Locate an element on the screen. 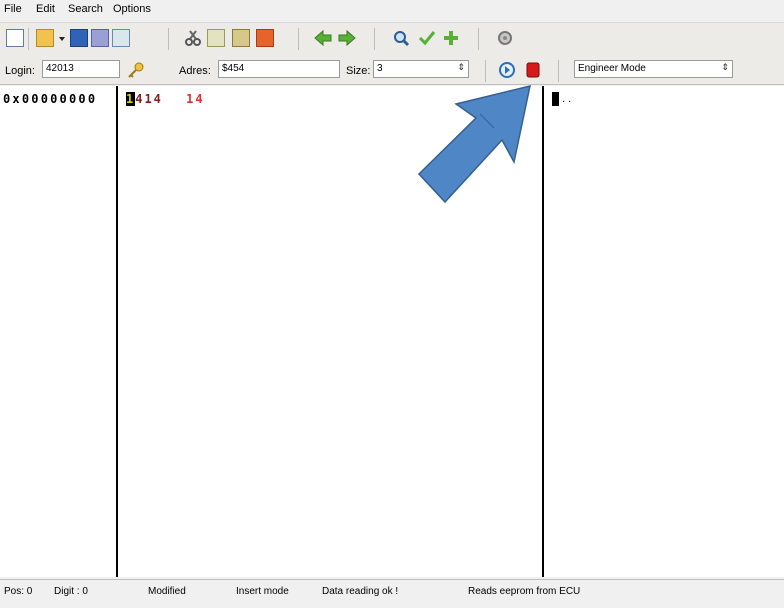 The width and height of the screenshot is (784, 608). search-icon is located at coordinates (401, 38).